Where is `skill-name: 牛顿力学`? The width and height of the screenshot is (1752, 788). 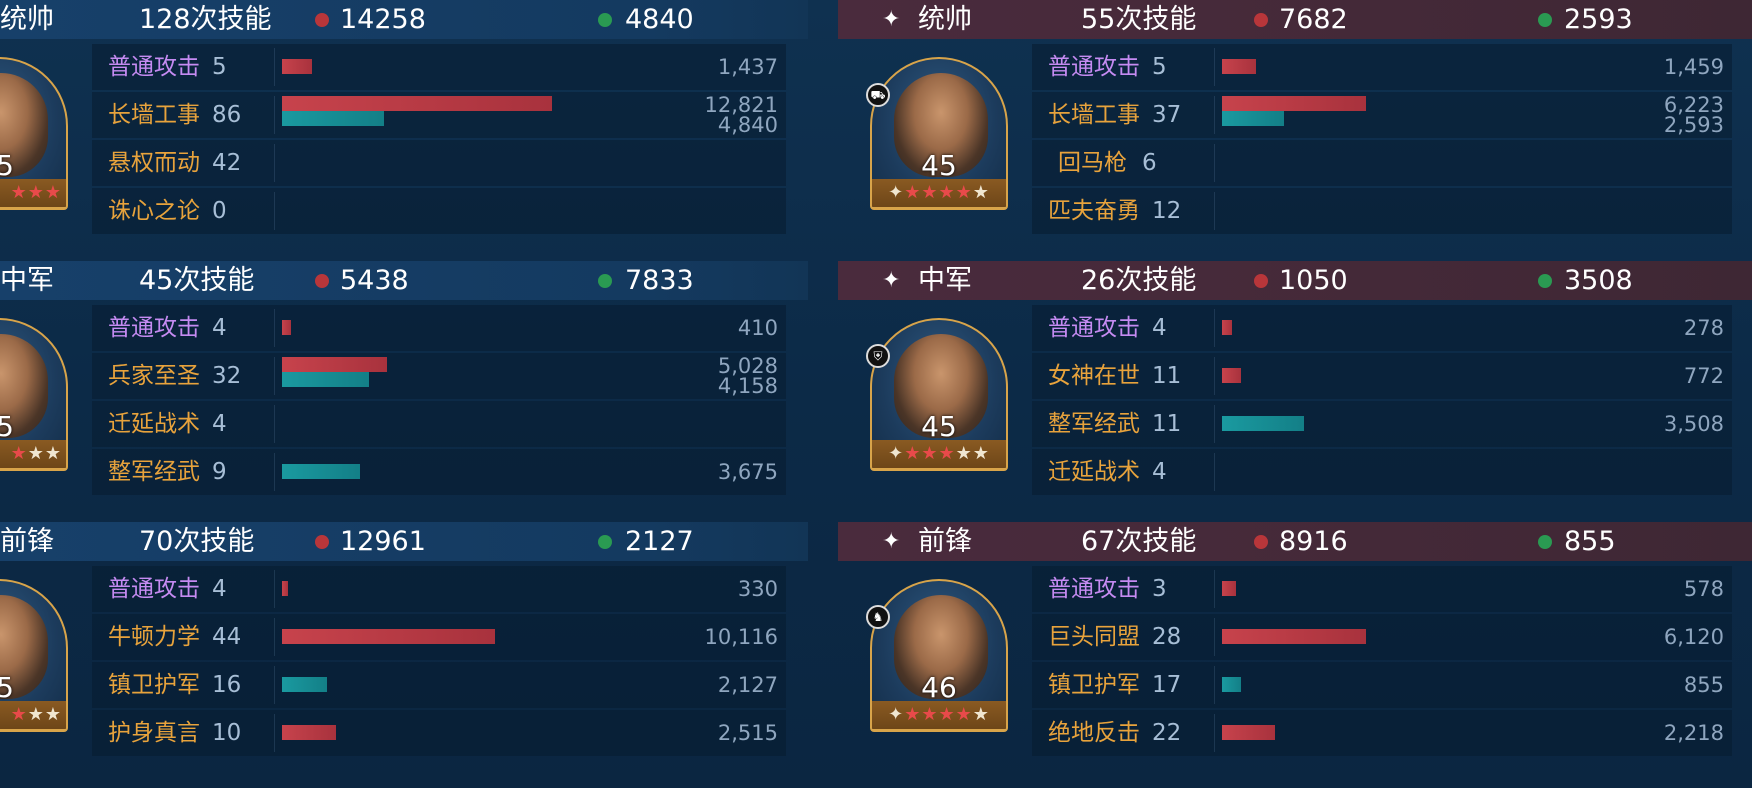
skill-name: 牛顿力学 is located at coordinates (154, 637).